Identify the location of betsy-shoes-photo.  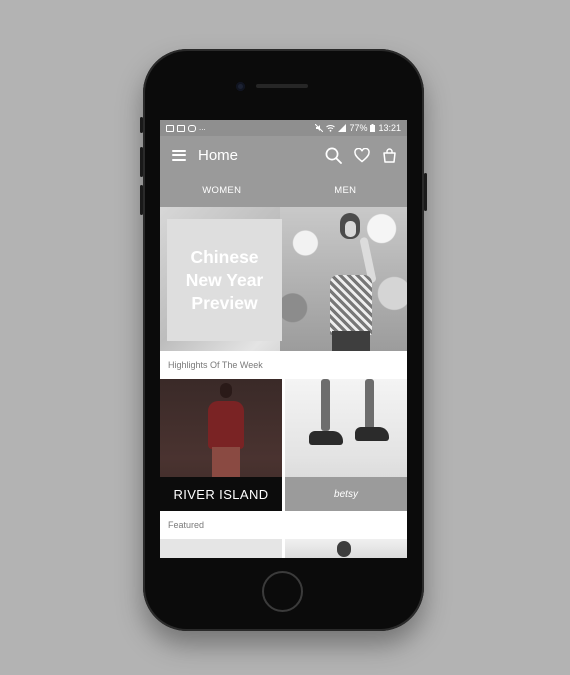
(348, 422).